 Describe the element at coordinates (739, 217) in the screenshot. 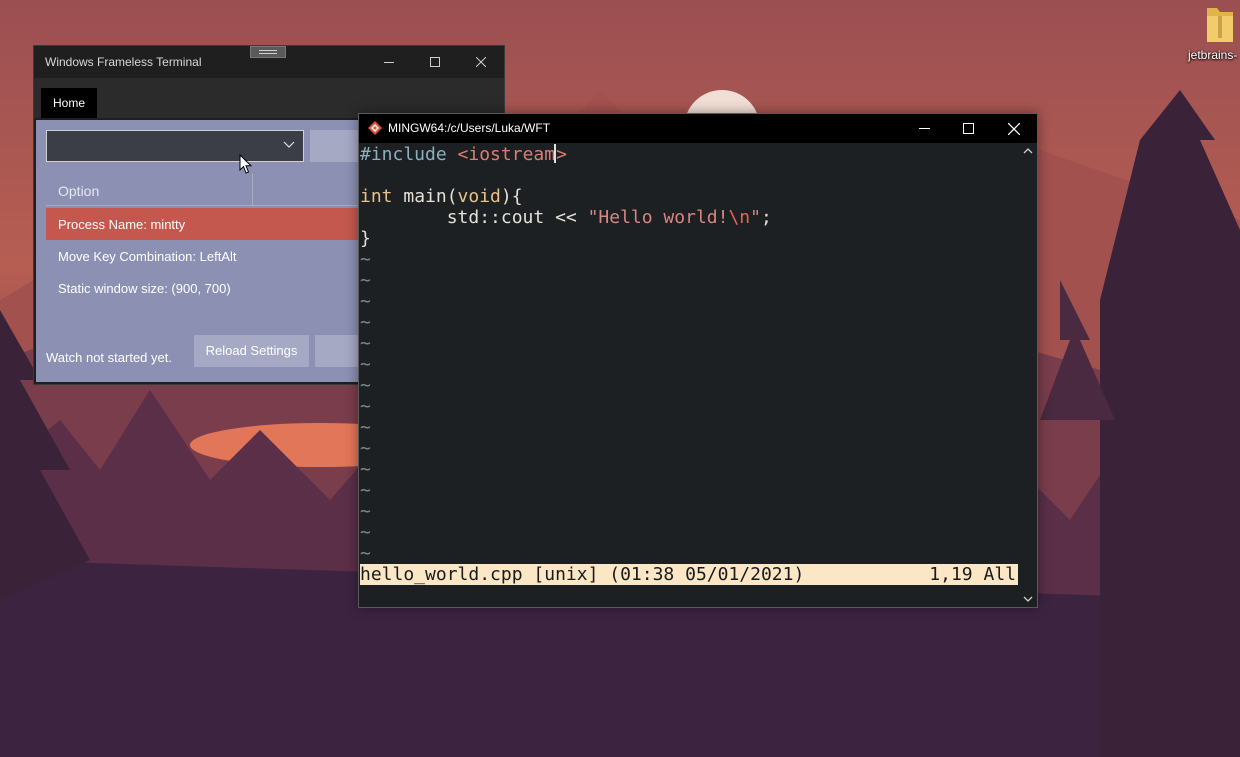

I see `code-token: \n` at that location.